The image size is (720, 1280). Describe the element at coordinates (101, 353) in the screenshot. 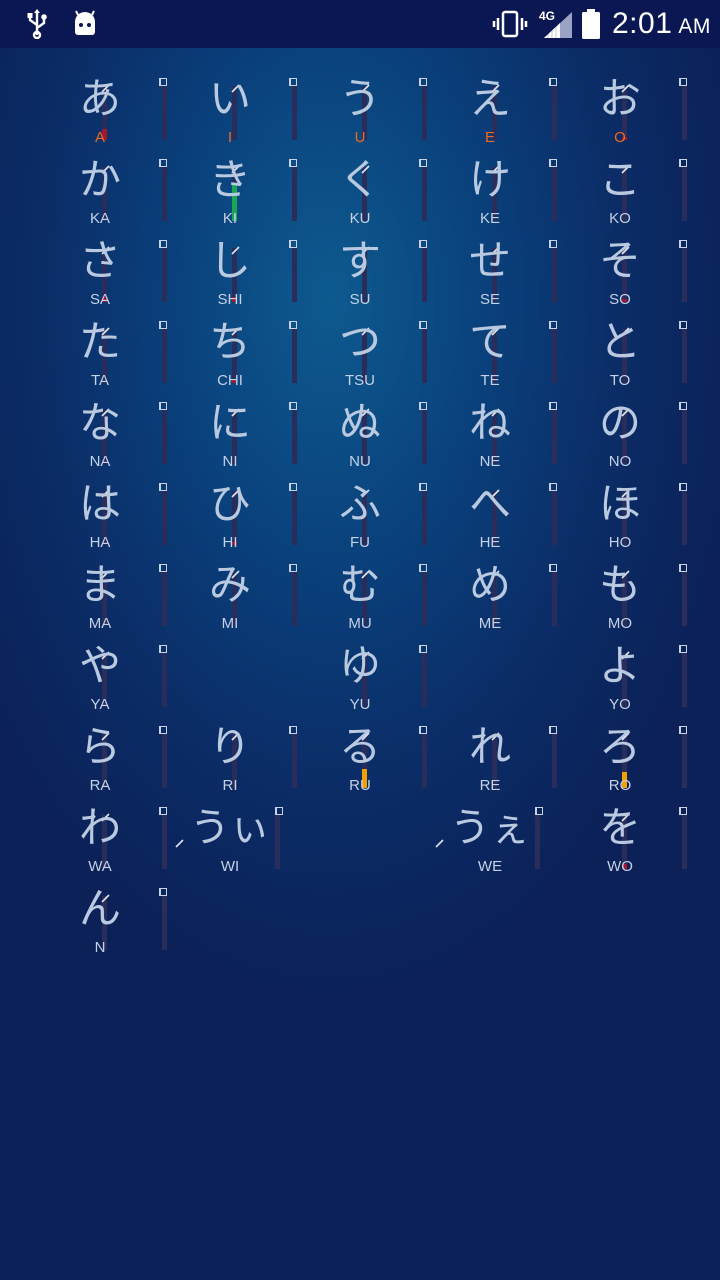

I see `kana-cell: た TA` at that location.